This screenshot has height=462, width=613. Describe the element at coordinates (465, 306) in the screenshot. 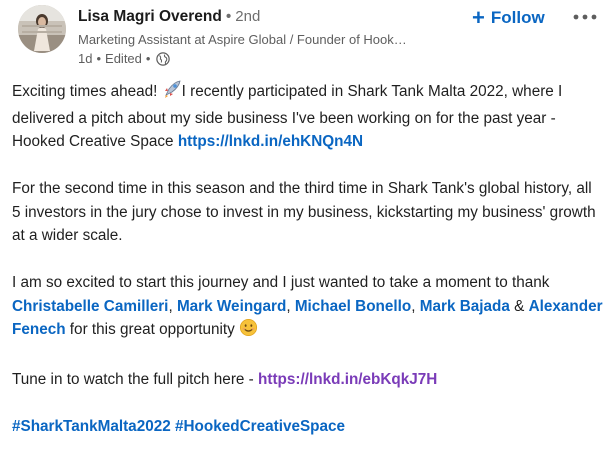

I see `mention-mark-bajada: Mark Bajada` at that location.